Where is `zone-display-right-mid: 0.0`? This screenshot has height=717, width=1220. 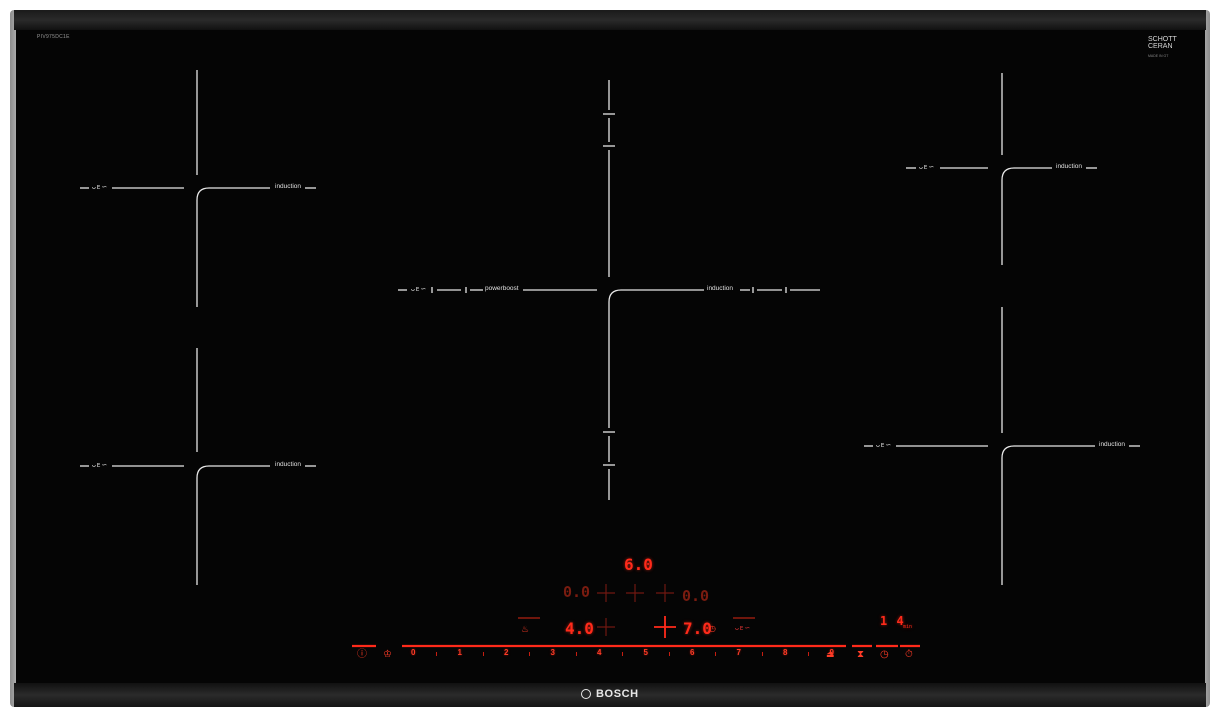
zone-display-right-mid: 0.0 is located at coordinates (696, 596).